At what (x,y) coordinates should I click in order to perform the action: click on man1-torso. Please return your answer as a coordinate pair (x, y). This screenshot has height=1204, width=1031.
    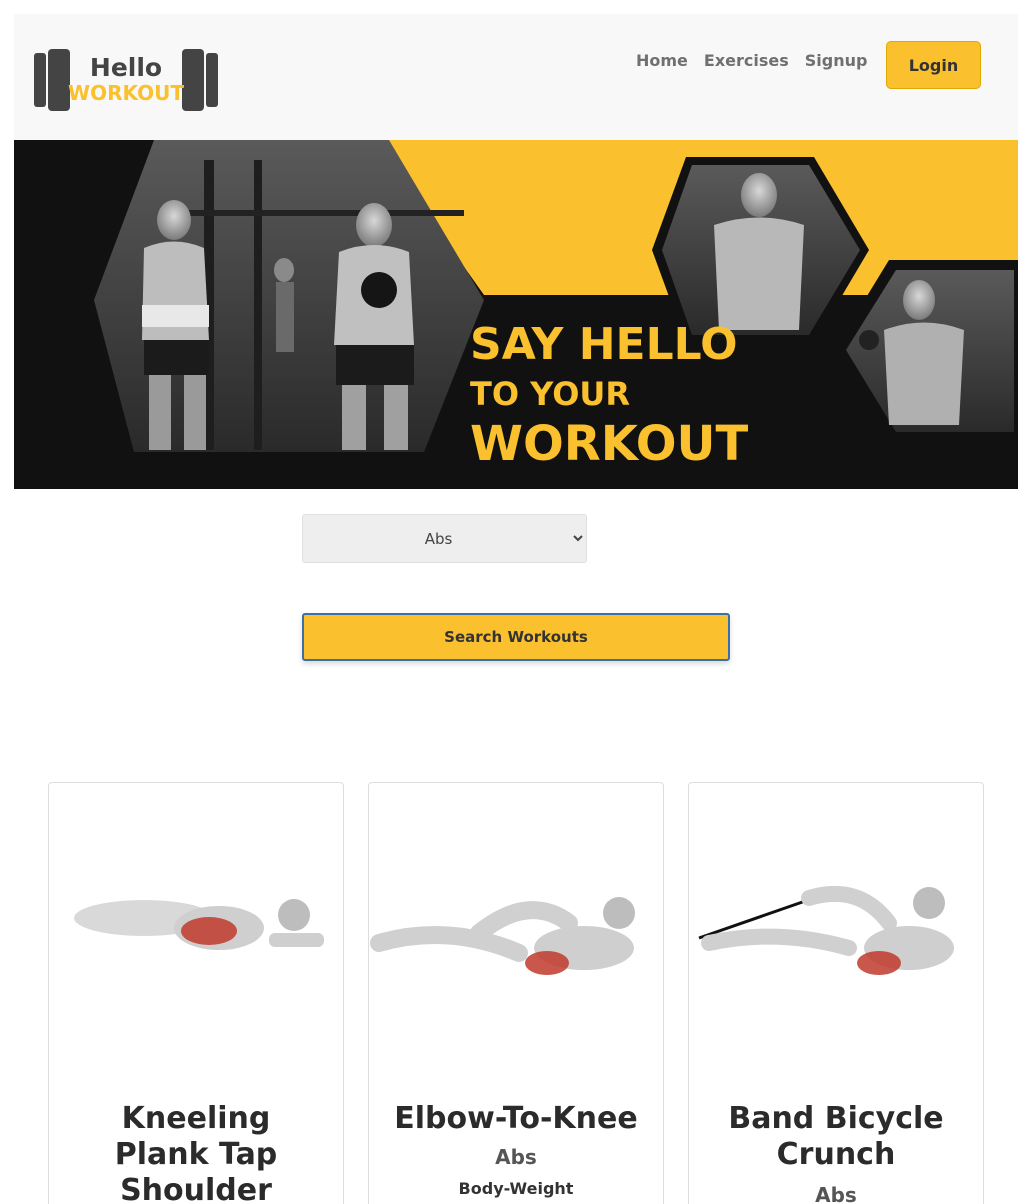
    Looking at the image, I should click on (759, 273).